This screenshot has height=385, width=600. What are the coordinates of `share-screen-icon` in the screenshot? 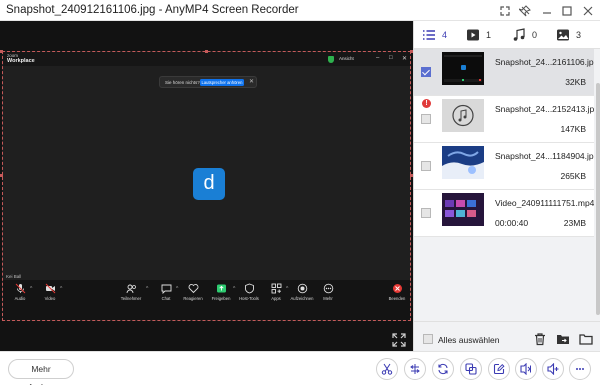 It's located at (221, 288).